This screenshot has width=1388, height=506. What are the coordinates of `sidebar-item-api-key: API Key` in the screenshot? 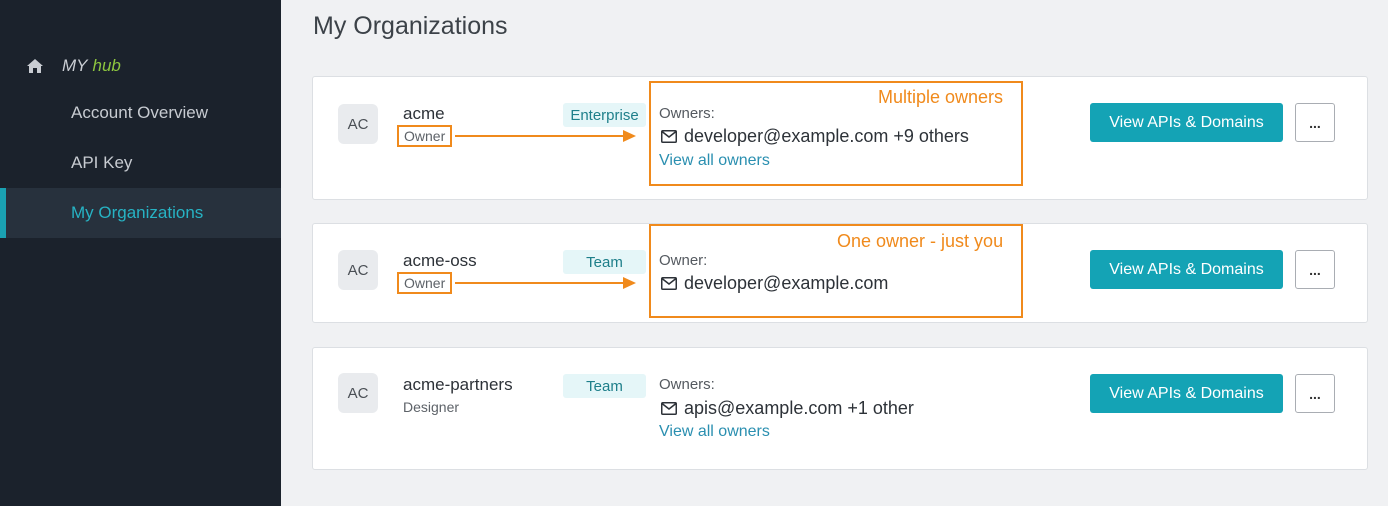 It's located at (140, 163).